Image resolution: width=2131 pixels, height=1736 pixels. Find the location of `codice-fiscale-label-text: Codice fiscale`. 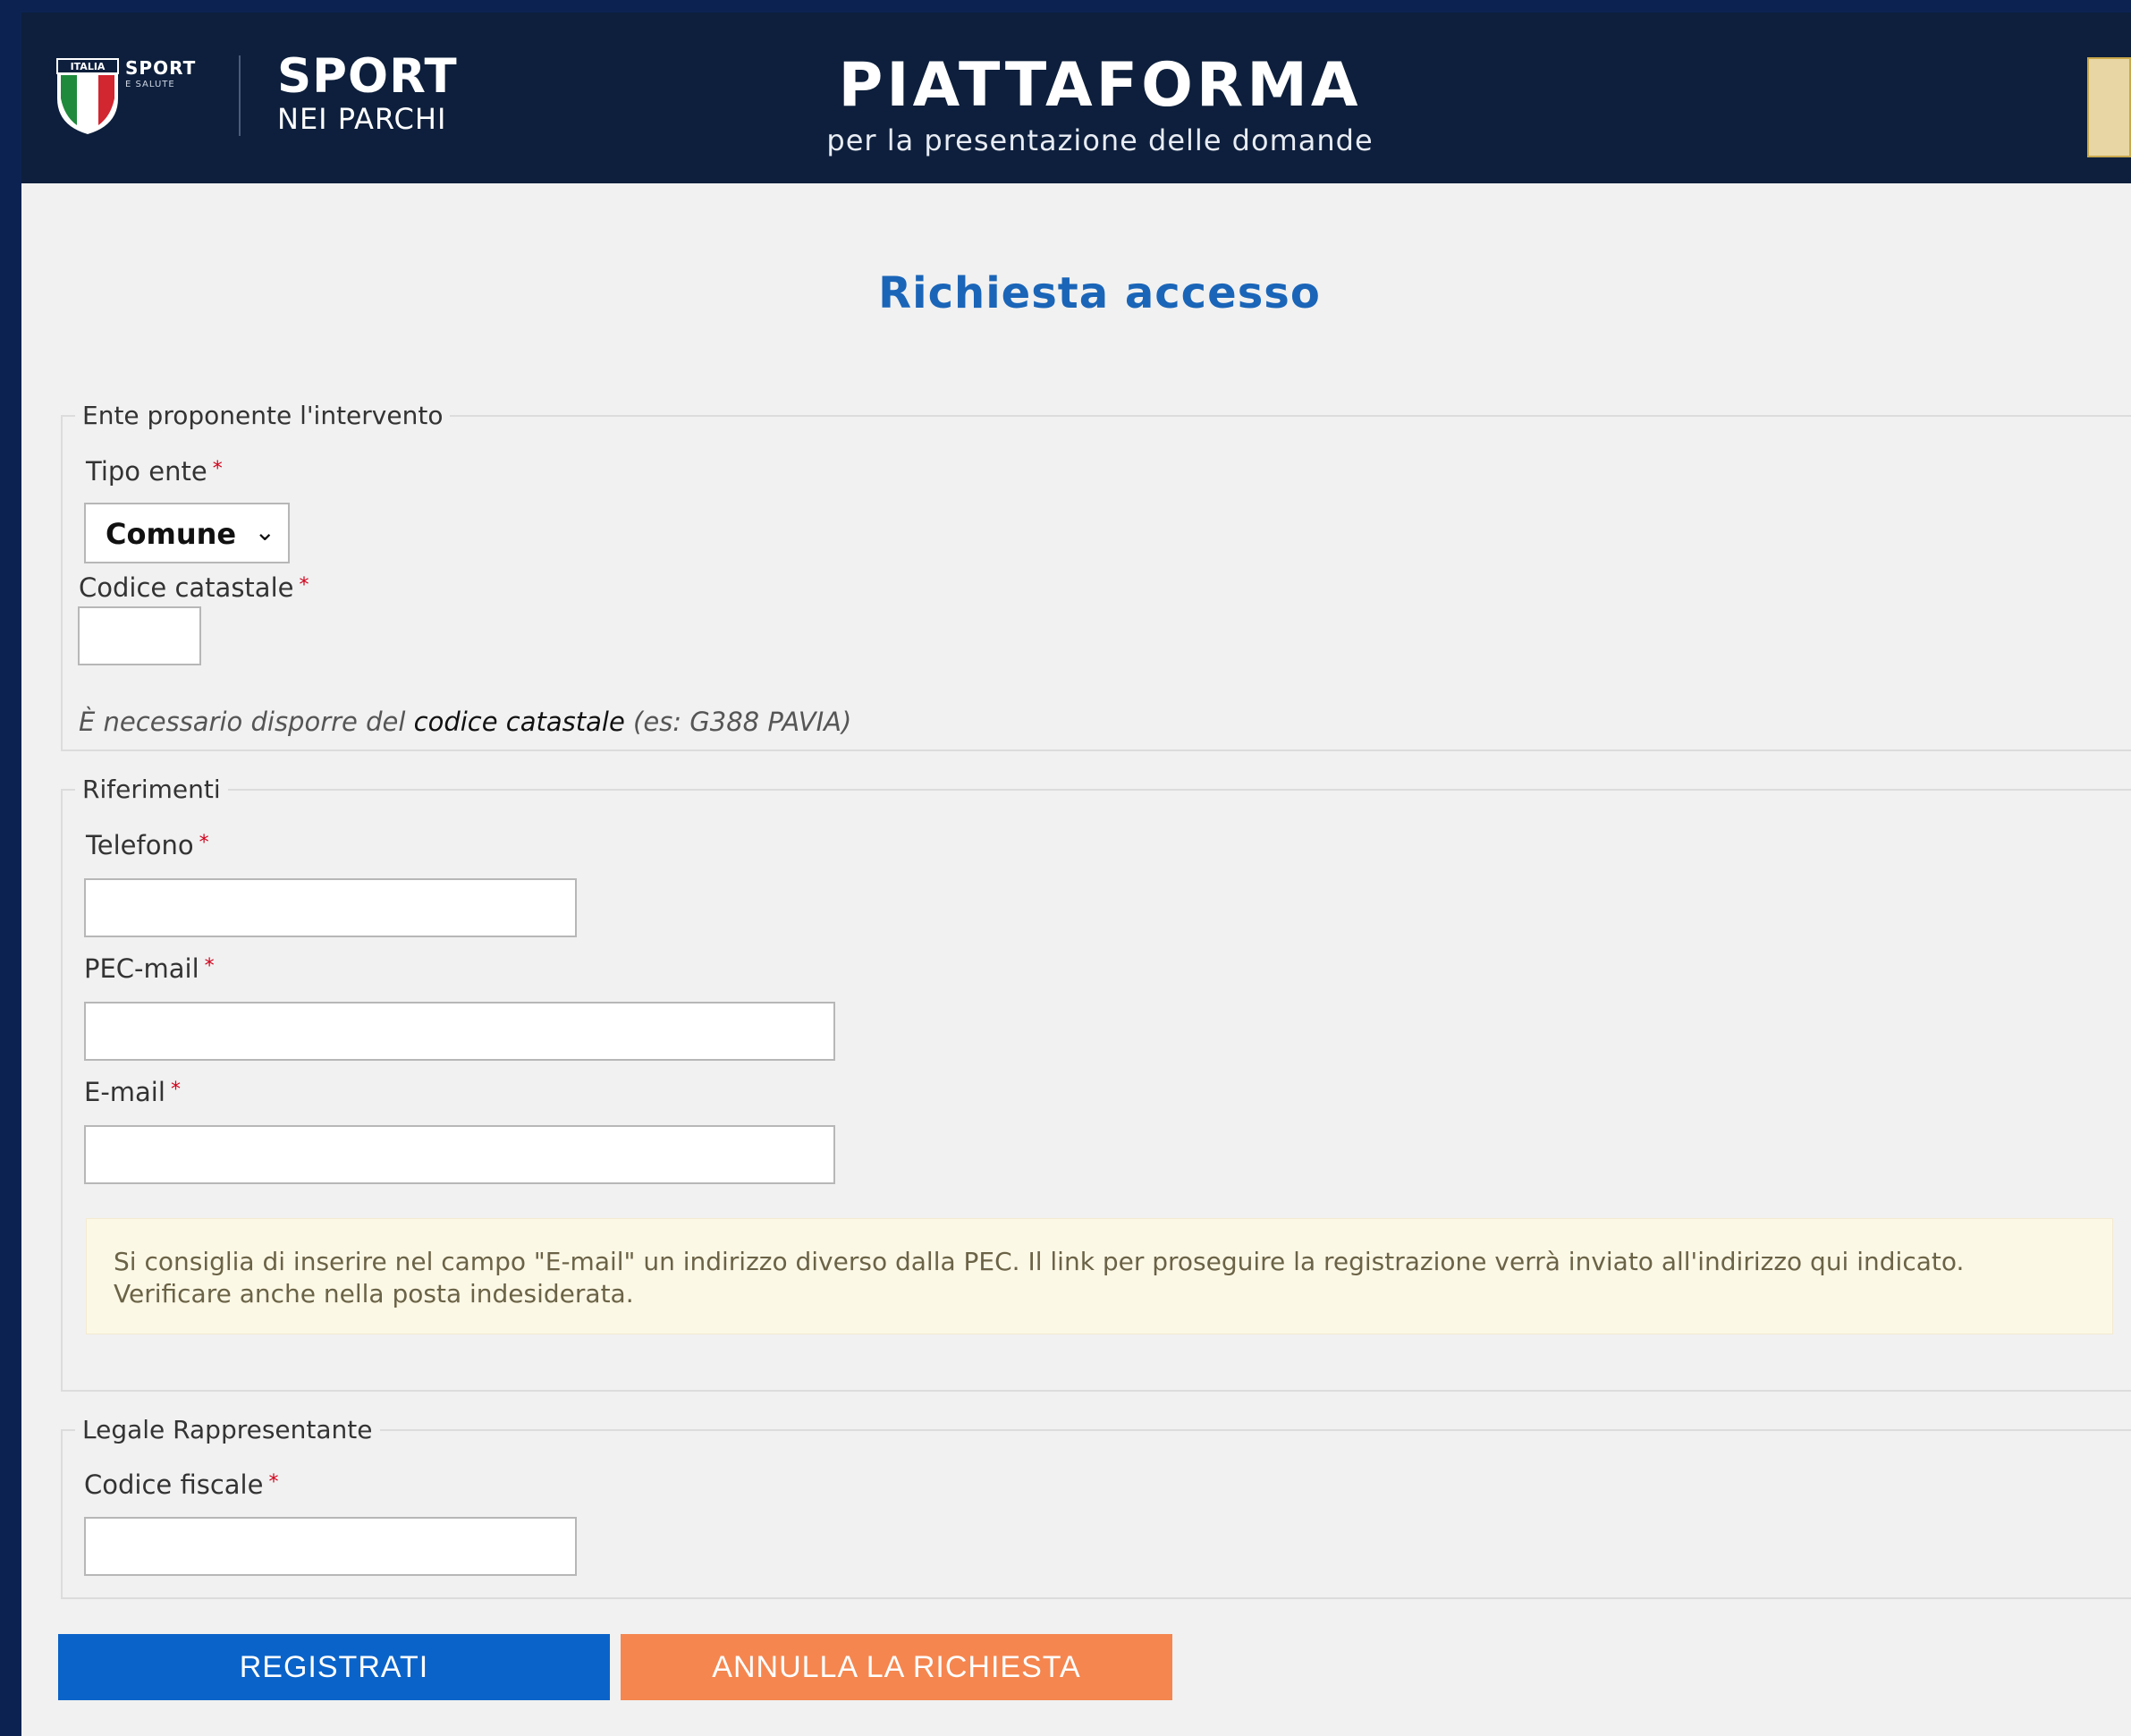

codice-fiscale-label-text: Codice fiscale is located at coordinates (174, 1484).